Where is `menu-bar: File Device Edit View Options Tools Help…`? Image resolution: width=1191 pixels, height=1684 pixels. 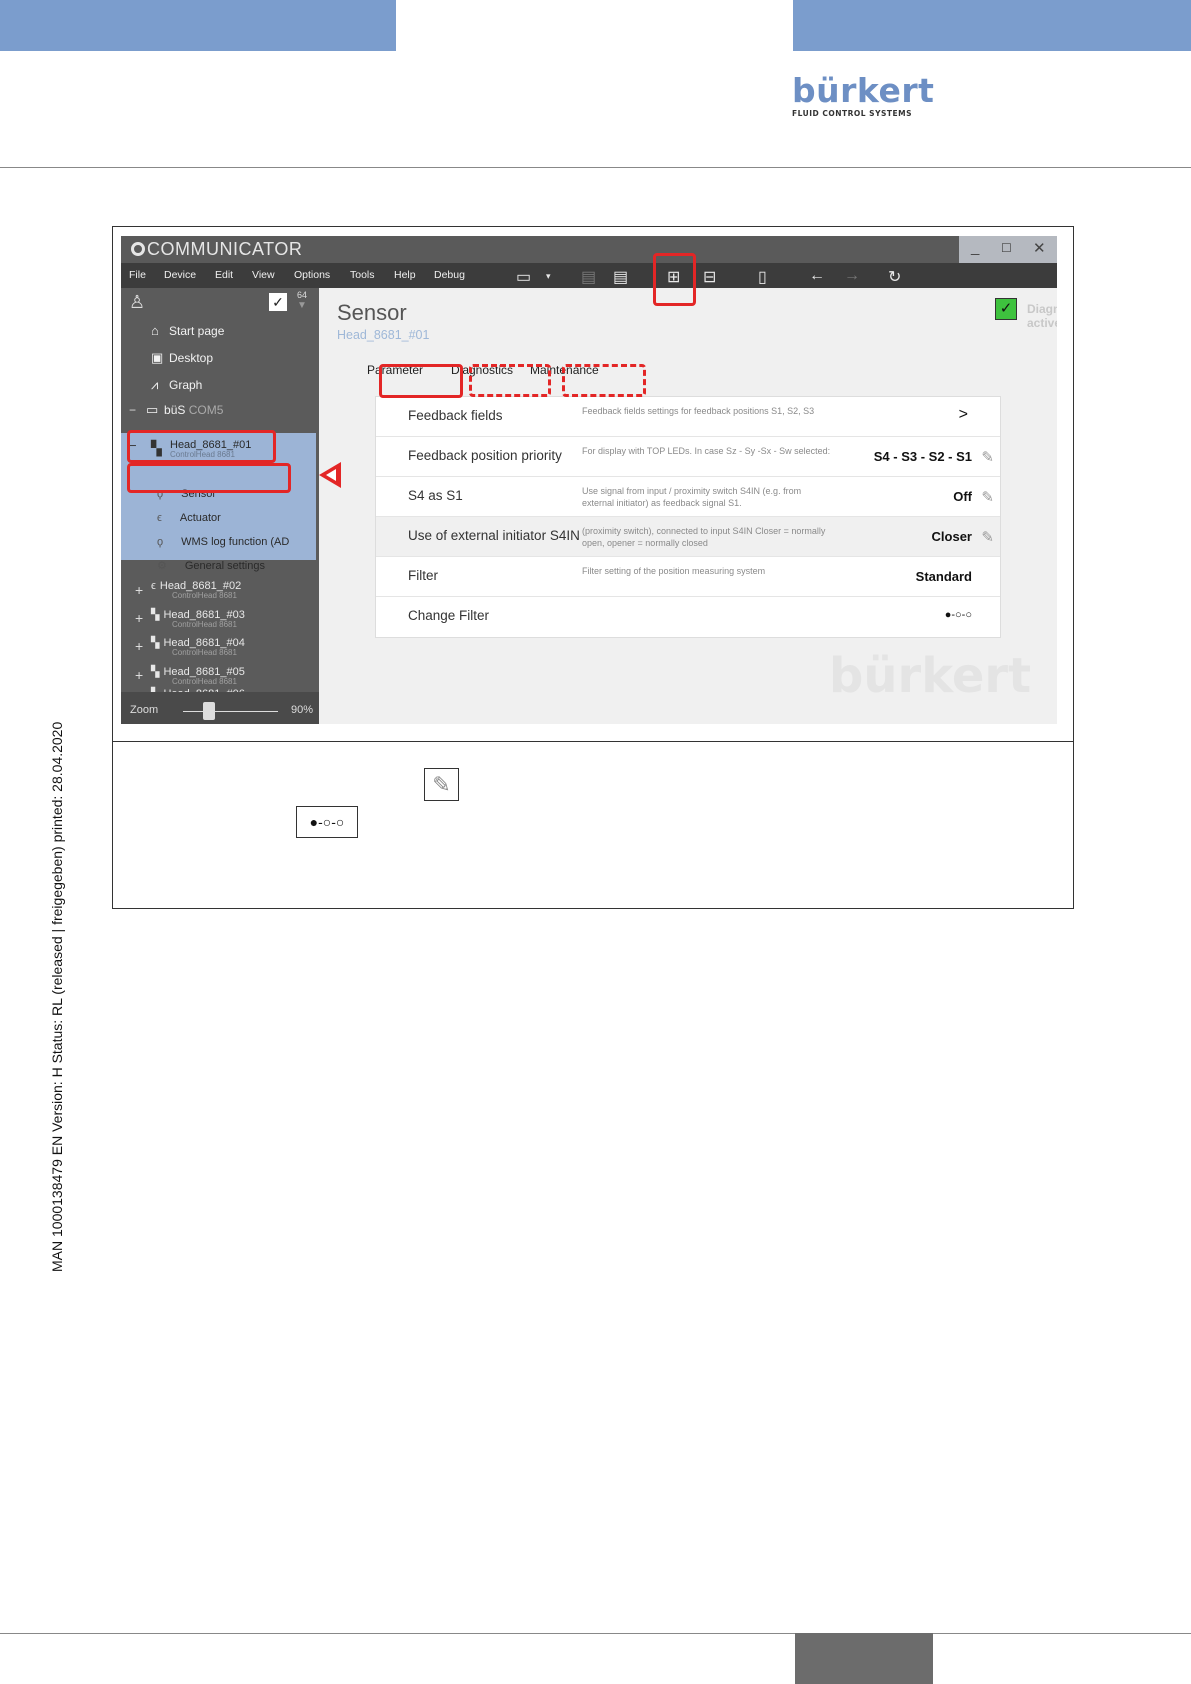
menu-bar: File Device Edit View Options Tools Help… is located at coordinates (589, 275).